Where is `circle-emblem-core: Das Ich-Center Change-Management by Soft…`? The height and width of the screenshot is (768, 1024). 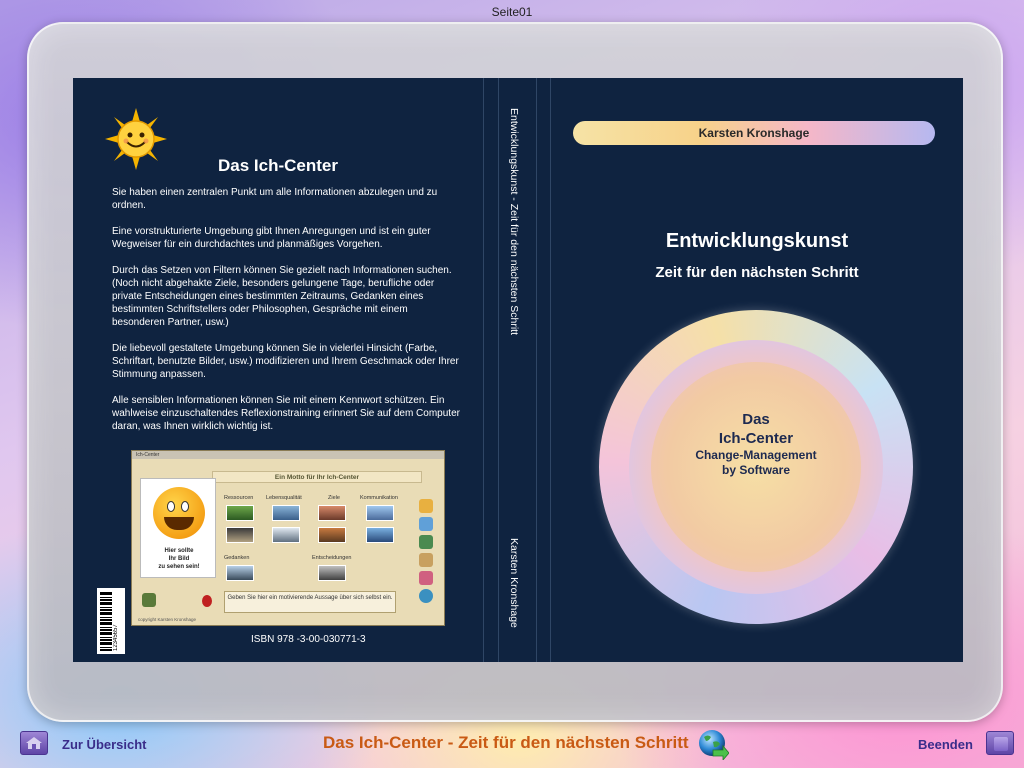 circle-emblem-core: Das Ich-Center Change-Management by Soft… is located at coordinates (756, 467).